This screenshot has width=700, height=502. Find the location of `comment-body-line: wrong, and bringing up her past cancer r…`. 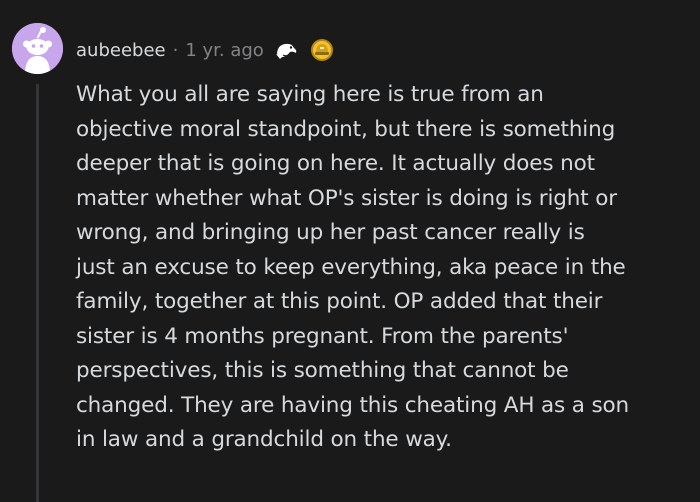

comment-body-line: wrong, and bringing up her past cancer r… is located at coordinates (330, 232).